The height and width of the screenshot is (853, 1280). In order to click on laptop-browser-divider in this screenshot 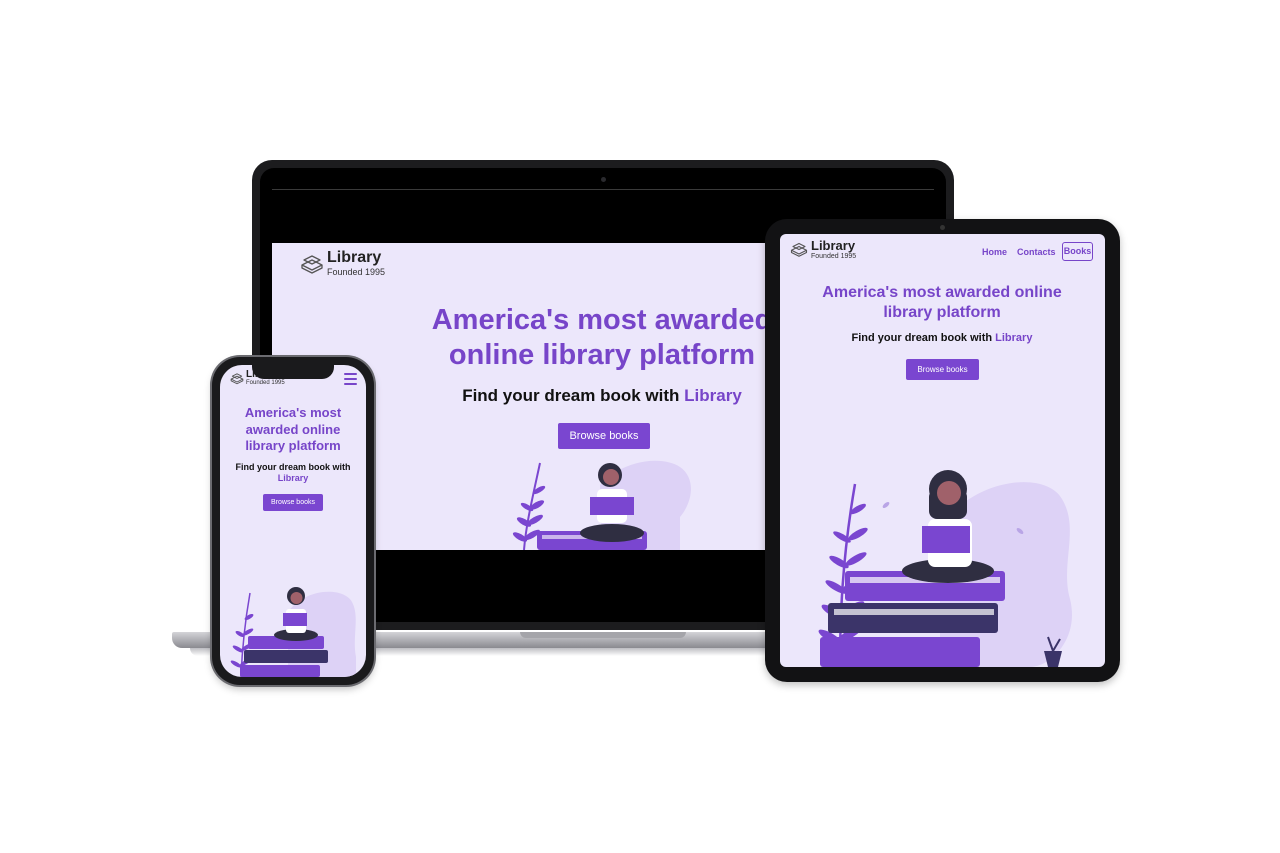, I will do `click(603, 189)`.